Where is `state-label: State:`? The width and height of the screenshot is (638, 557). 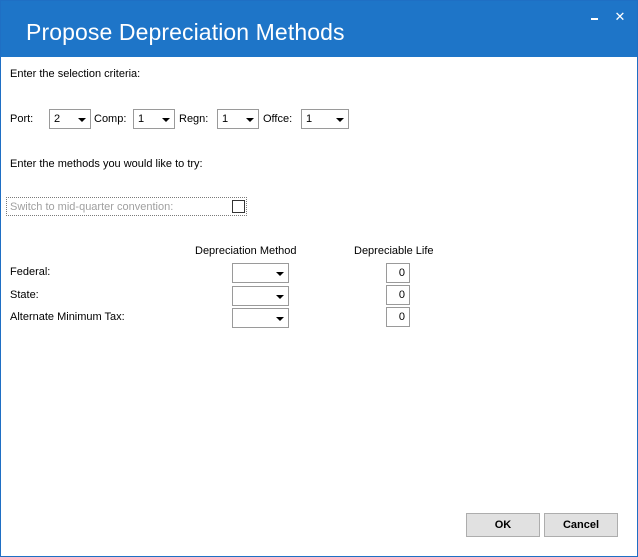
state-label: State: is located at coordinates (24, 295).